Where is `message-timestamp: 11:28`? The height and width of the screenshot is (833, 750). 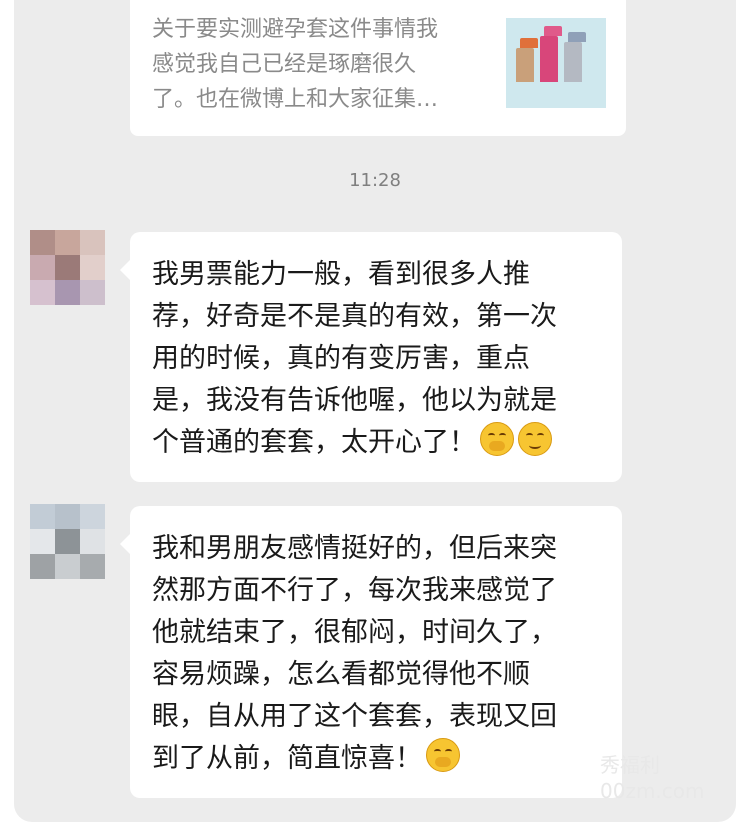 message-timestamp: 11:28 is located at coordinates (375, 180).